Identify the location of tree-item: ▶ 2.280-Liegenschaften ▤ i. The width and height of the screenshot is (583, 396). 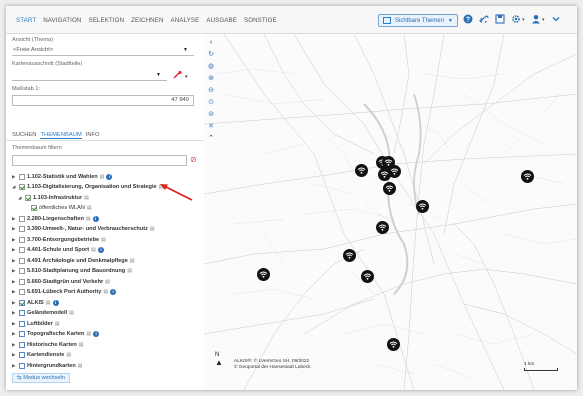
(55, 218).